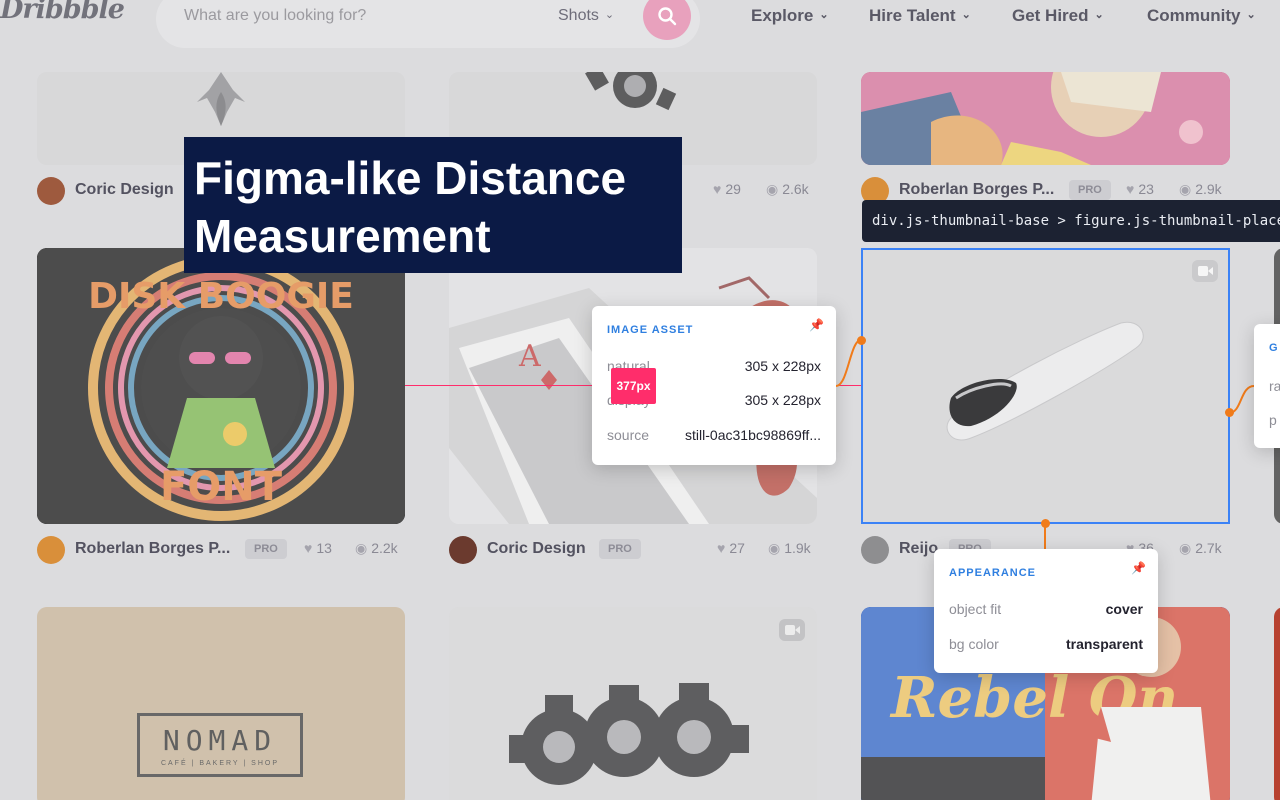 The height and width of the screenshot is (800, 1280). What do you see at coordinates (342, 236) in the screenshot?
I see `feature-title-line2: Measurement` at bounding box center [342, 236].